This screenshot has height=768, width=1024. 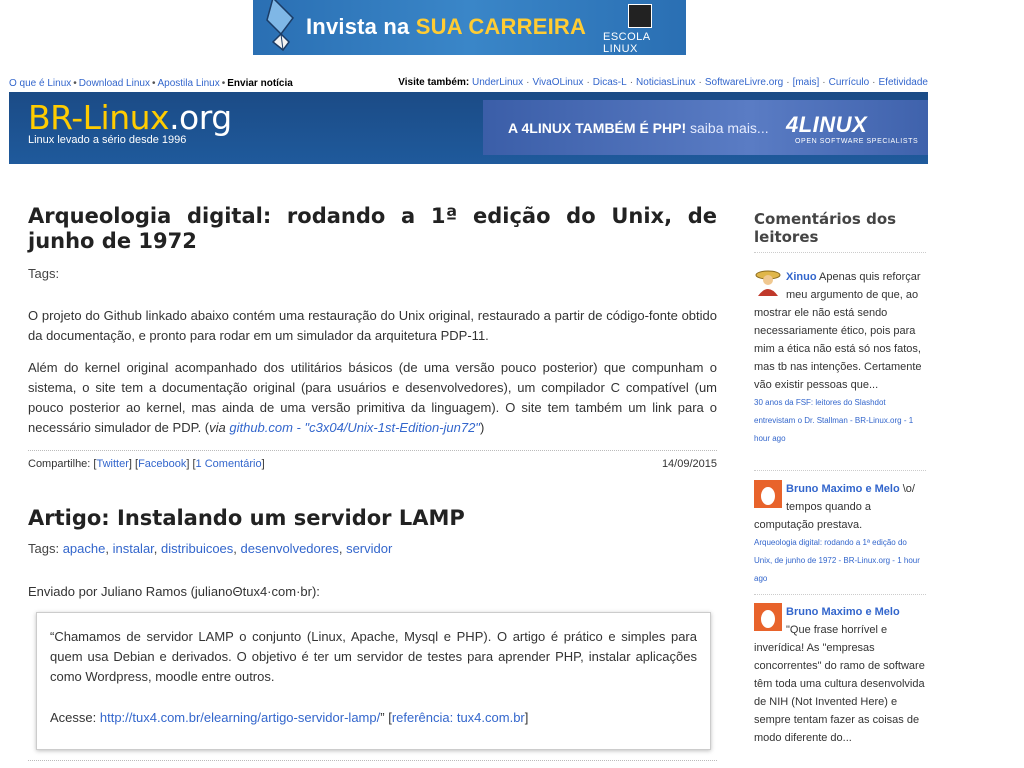 What do you see at coordinates (229, 464) in the screenshot?
I see `comments-link: 1 Comentário` at bounding box center [229, 464].